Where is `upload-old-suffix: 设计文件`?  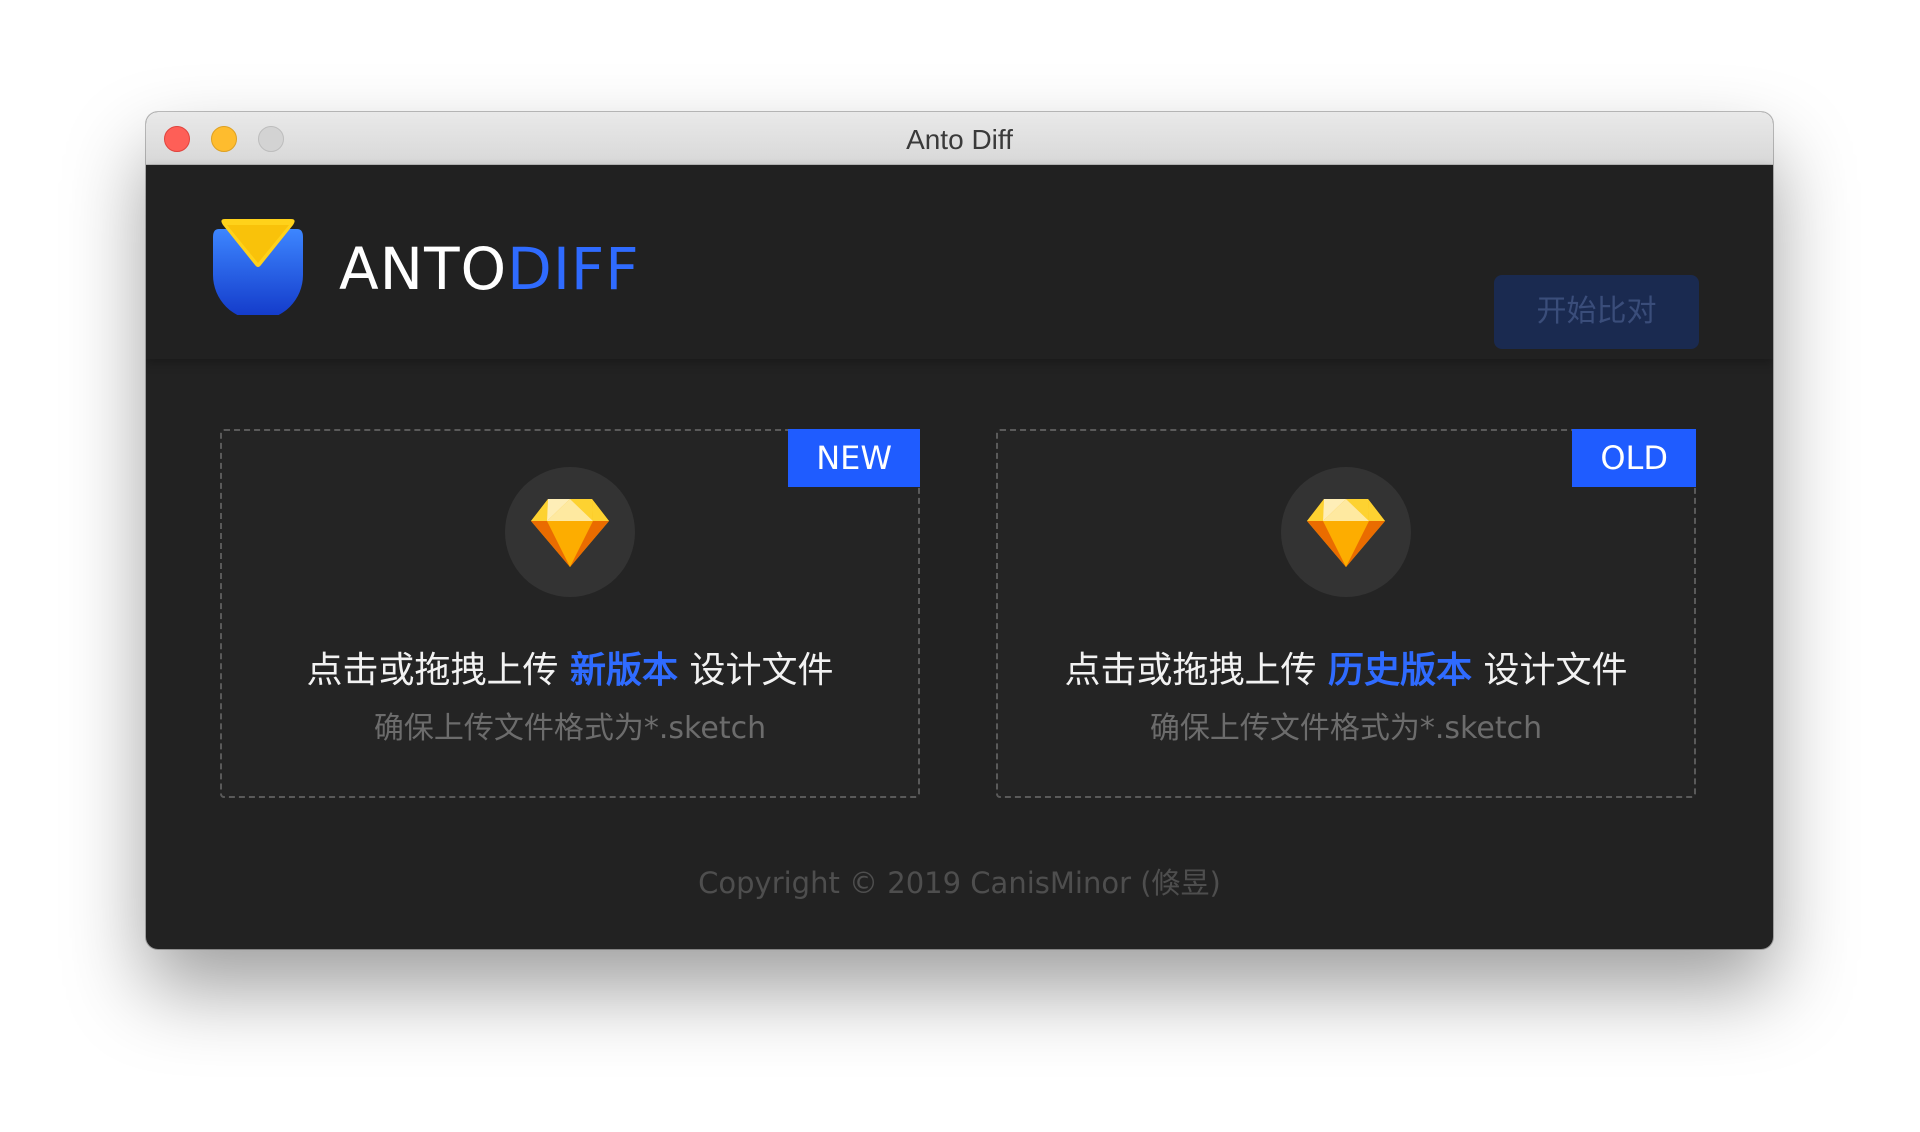
upload-old-suffix: 设计文件 is located at coordinates (1550, 670).